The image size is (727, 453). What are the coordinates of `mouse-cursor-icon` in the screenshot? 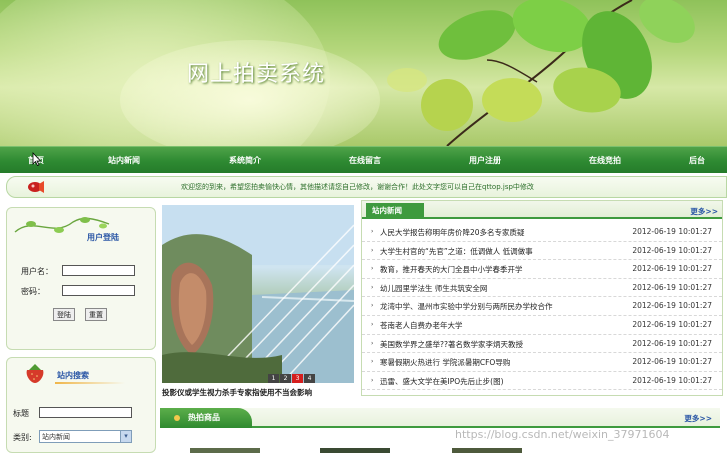 It's located at (37, 159).